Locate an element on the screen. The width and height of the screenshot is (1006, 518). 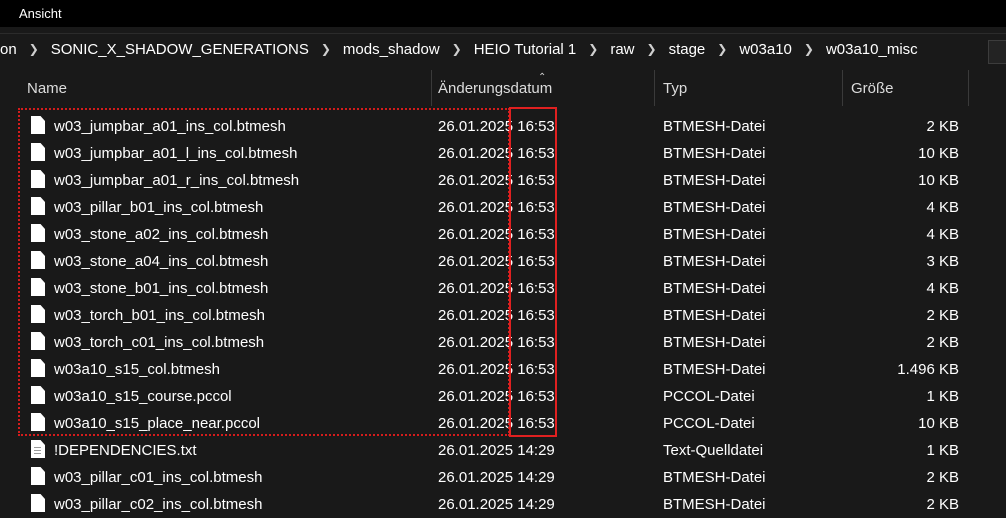
file-name: w03_stone_b01_ins_col.btmesh is located at coordinates (161, 288).